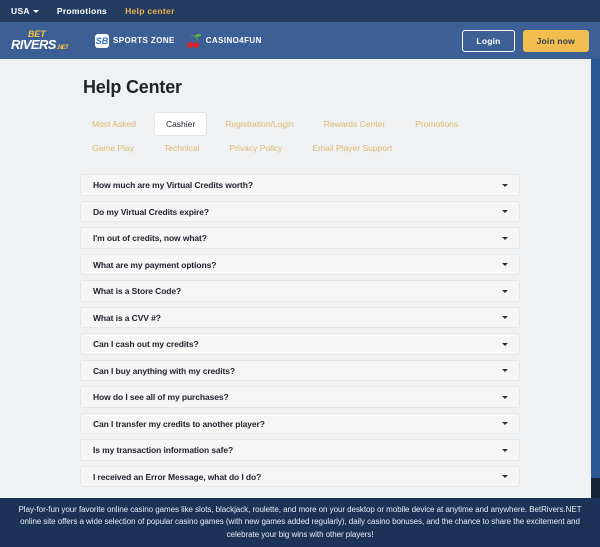 The image size is (600, 547). I want to click on faq-item: I'm out of credits, now what?, so click(300, 238).